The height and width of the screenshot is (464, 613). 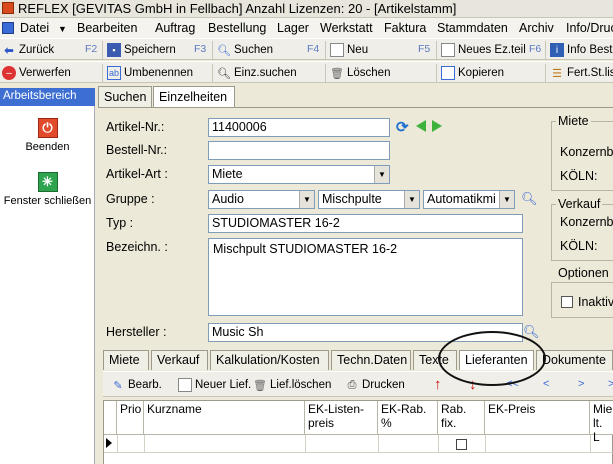 I want to click on single-search-label: Einz.suchen, so click(x=265, y=73).